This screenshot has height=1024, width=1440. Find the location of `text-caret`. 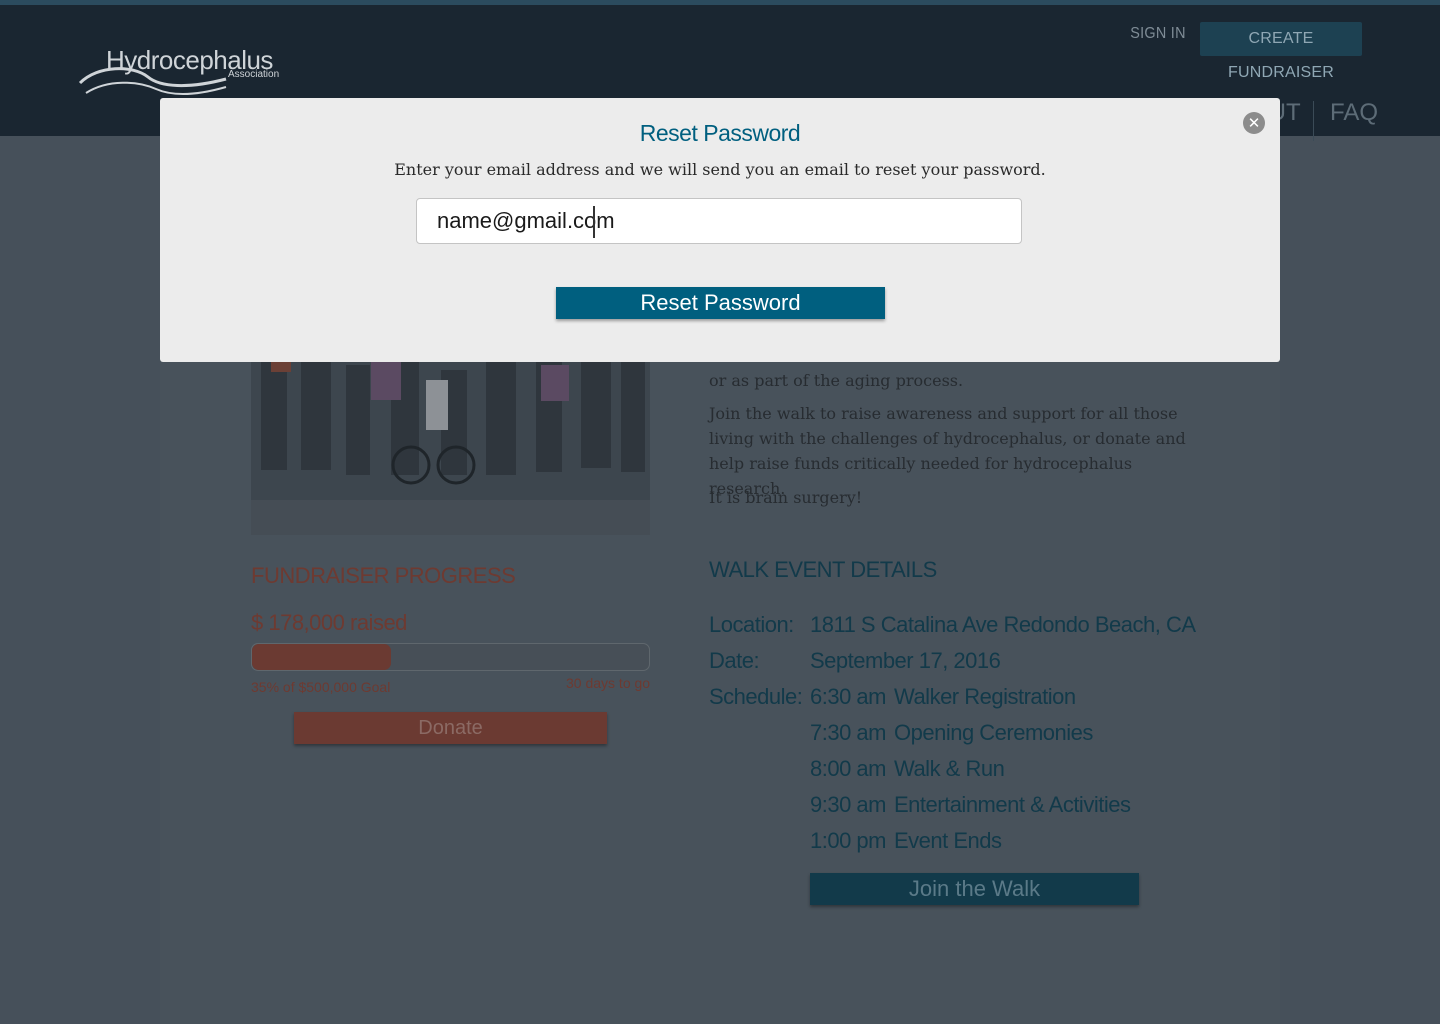

text-caret is located at coordinates (594, 222).